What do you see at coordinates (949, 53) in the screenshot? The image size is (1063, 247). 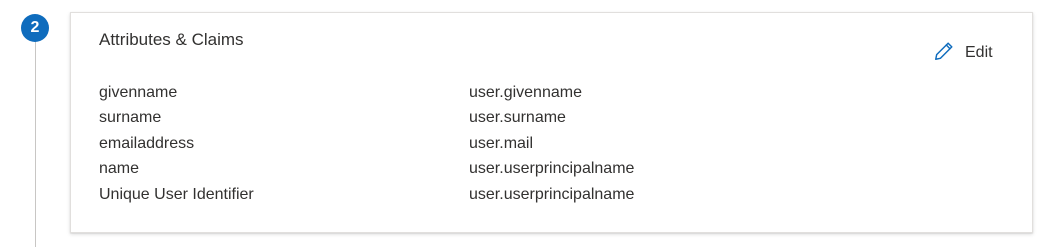 I see `pencil-icon` at bounding box center [949, 53].